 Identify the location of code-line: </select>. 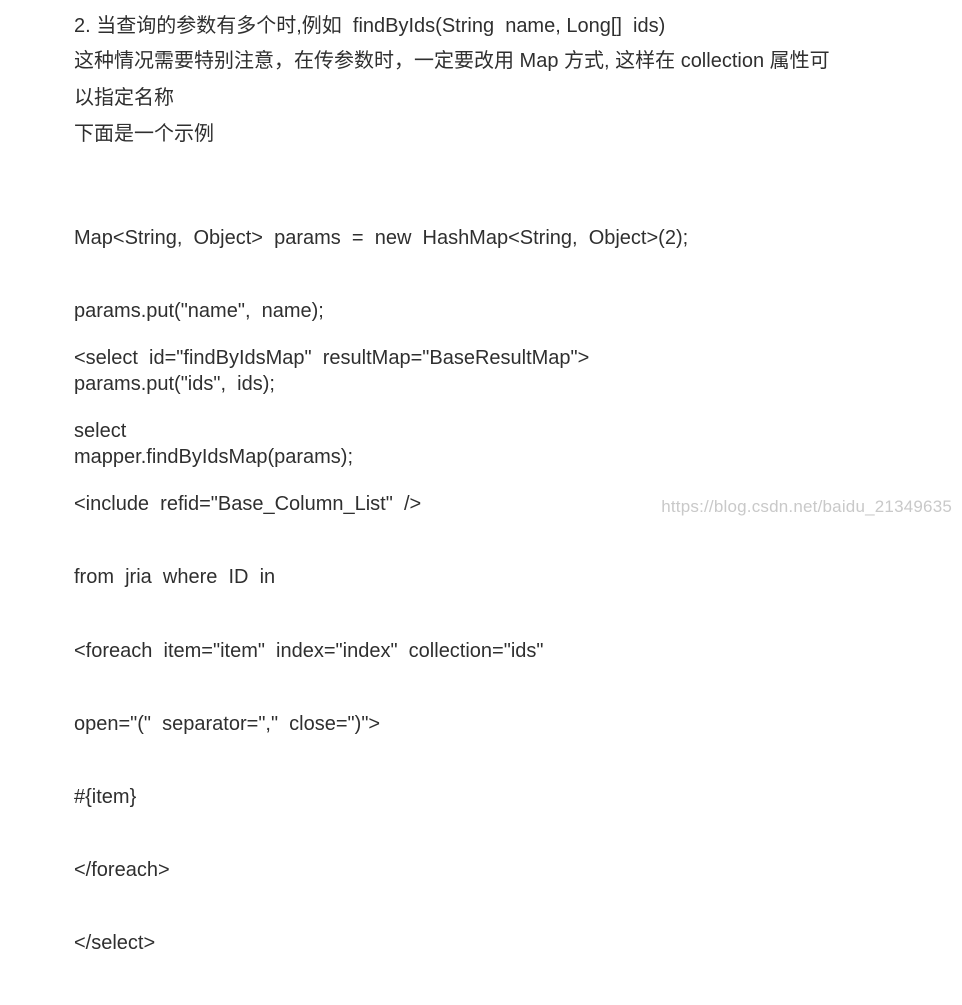
(115, 943).